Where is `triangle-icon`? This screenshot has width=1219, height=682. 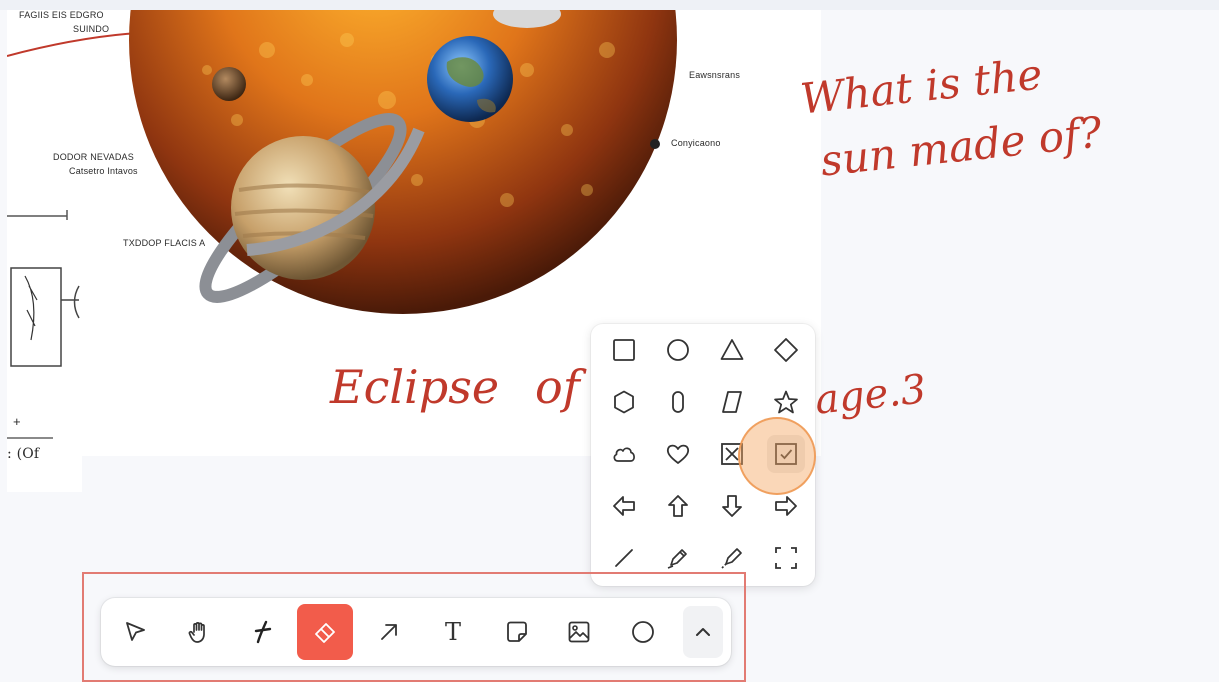
triangle-icon is located at coordinates (732, 349).